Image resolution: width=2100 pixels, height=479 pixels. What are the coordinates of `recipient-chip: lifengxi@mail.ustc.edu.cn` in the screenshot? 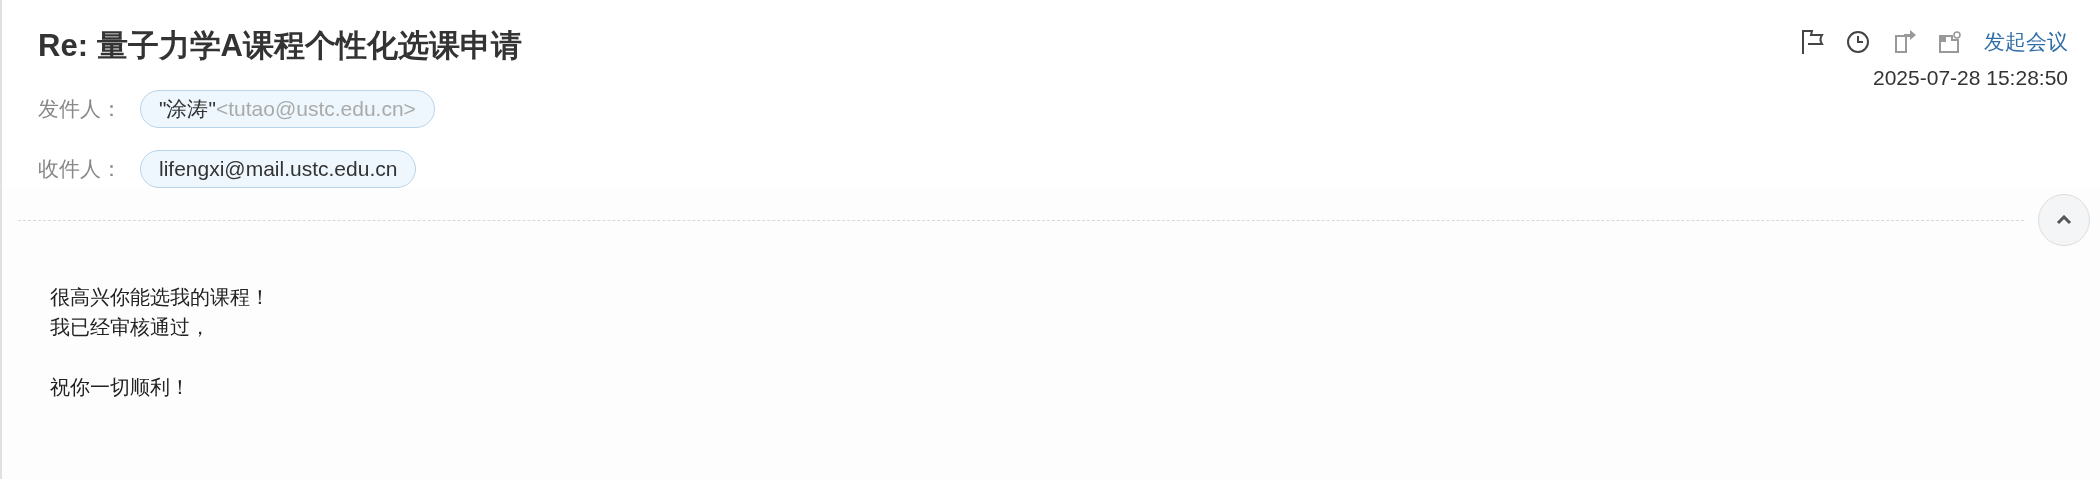 It's located at (278, 169).